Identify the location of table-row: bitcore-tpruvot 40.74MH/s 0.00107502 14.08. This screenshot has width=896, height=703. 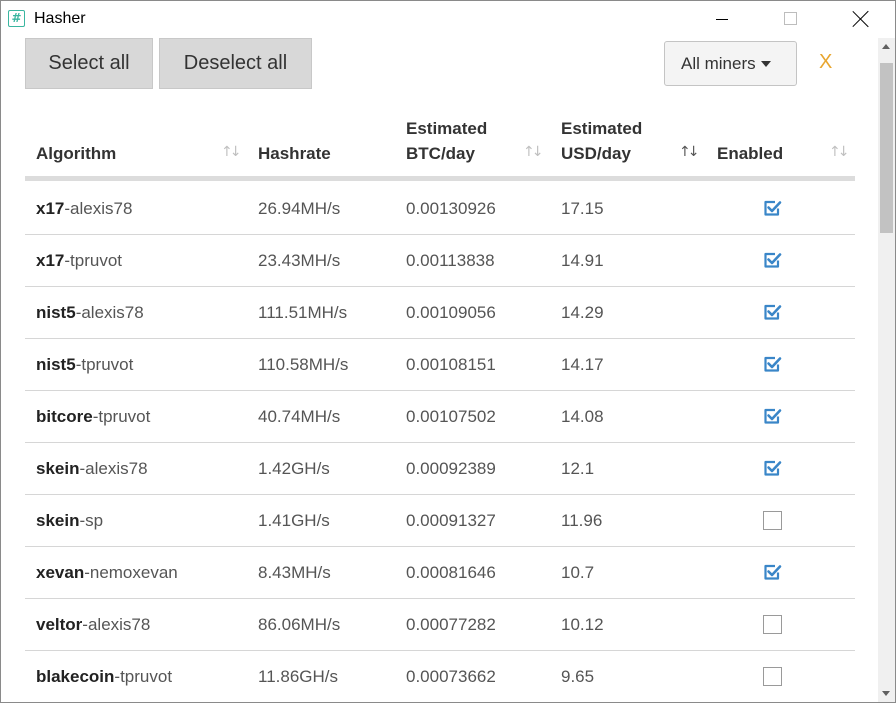
(440, 417).